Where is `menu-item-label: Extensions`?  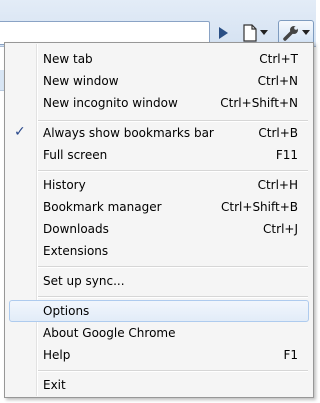
menu-item-label: Extensions is located at coordinates (76, 251).